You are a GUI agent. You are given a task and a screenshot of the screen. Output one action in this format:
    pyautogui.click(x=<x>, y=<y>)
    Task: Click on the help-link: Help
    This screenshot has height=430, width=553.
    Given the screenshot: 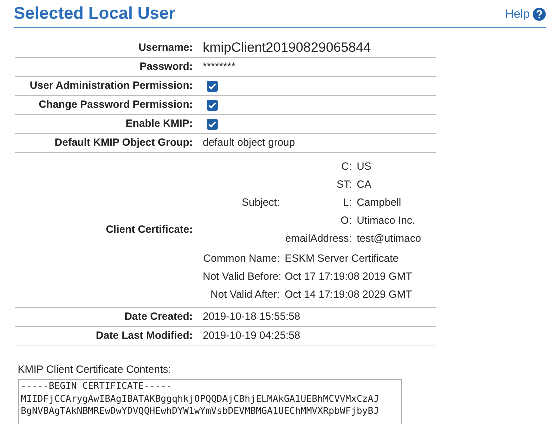 What is the action you would take?
    pyautogui.click(x=525, y=14)
    